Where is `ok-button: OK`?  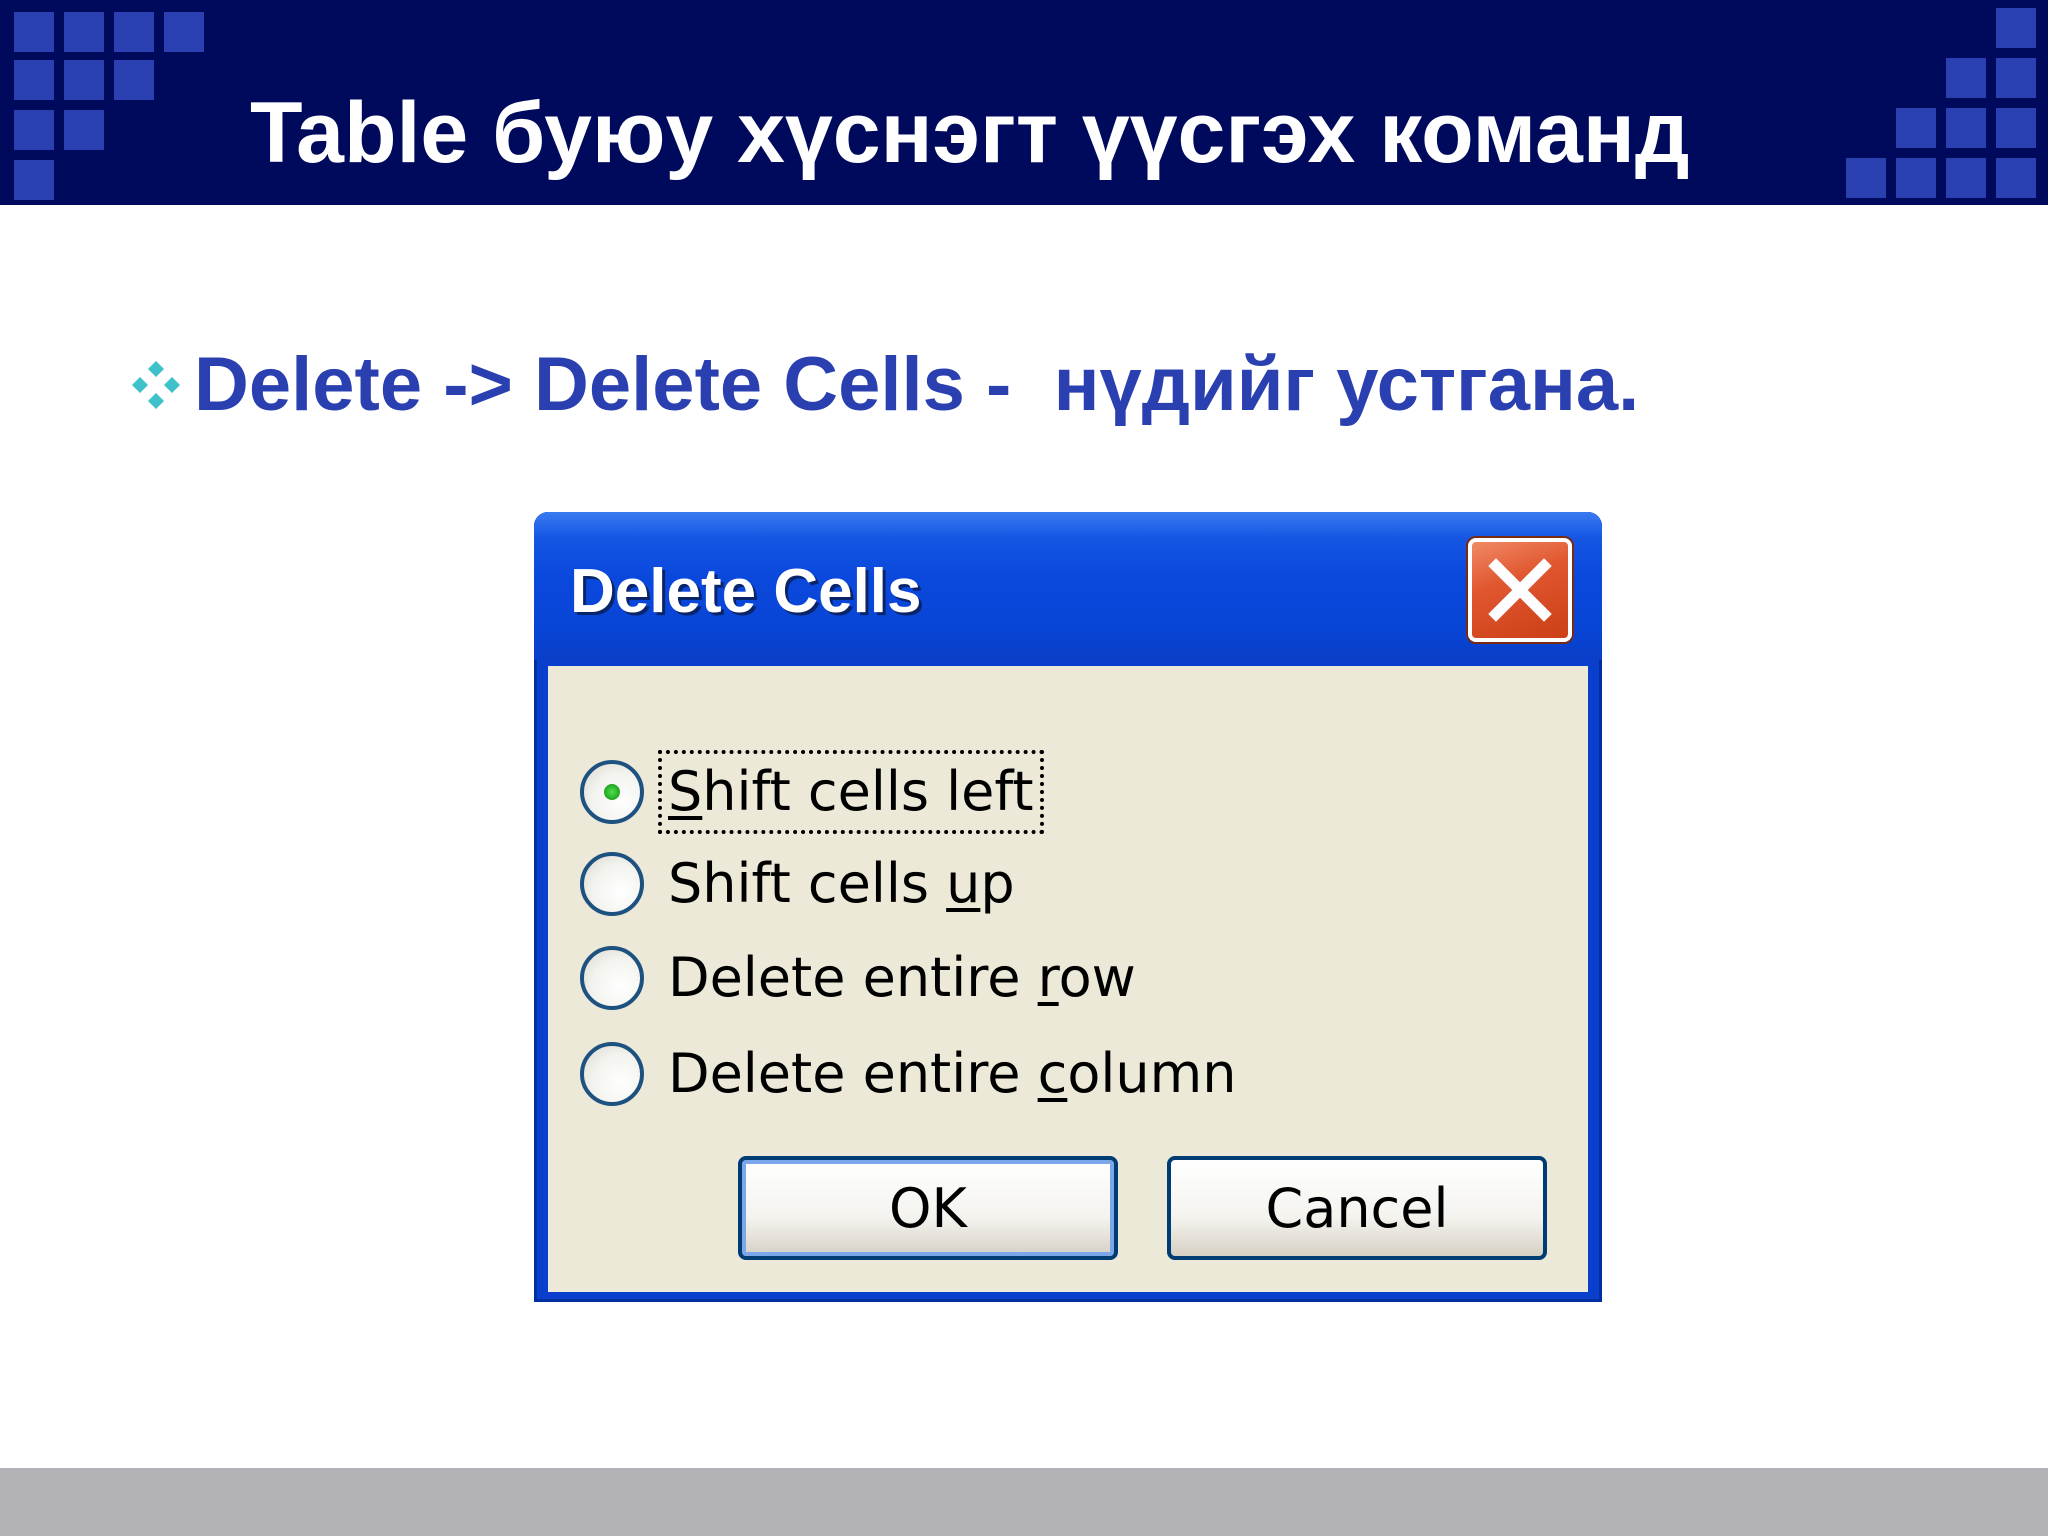 ok-button: OK is located at coordinates (928, 1208).